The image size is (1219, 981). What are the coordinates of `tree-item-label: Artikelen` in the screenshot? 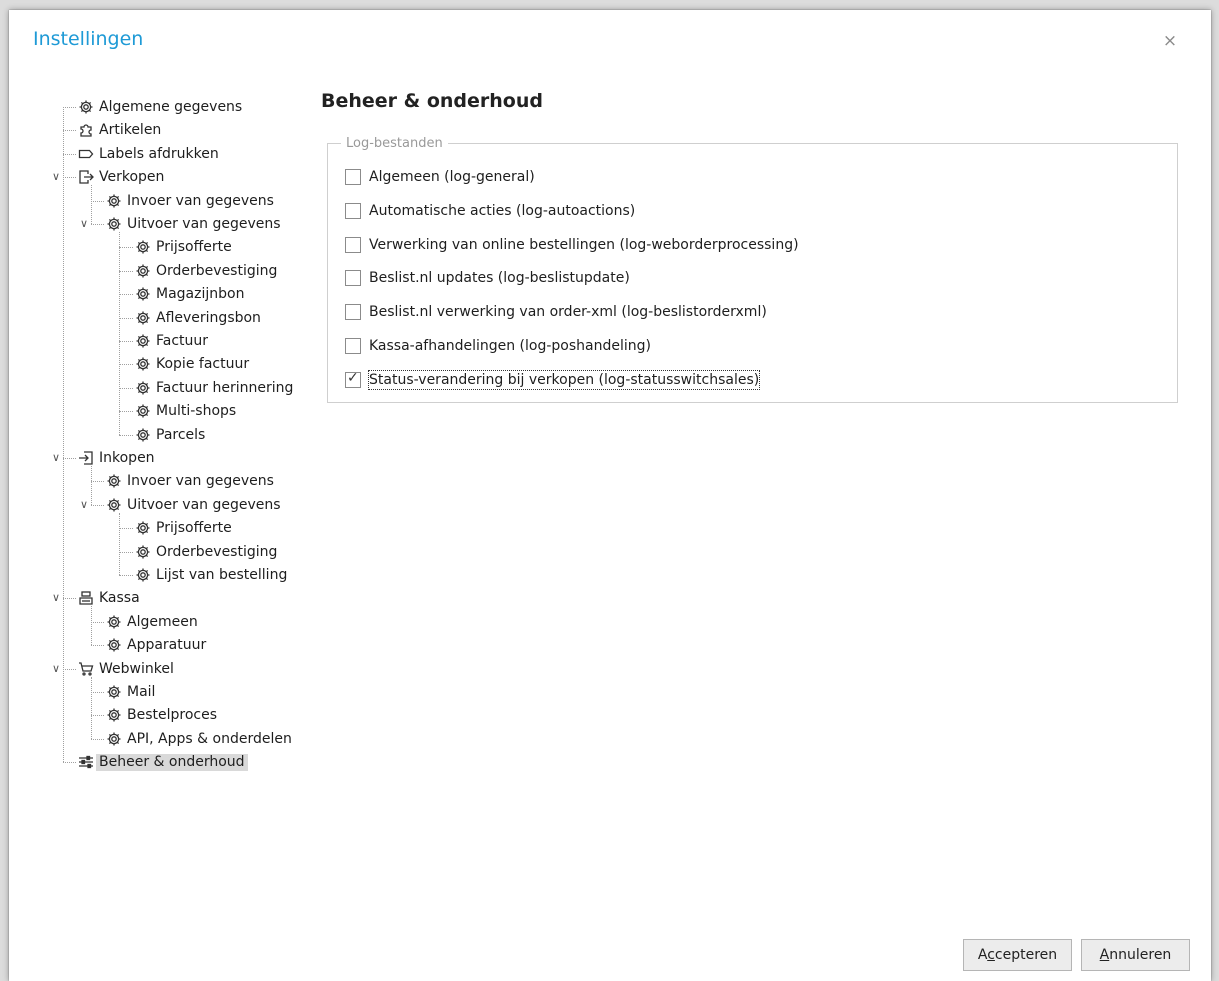 It's located at (130, 130).